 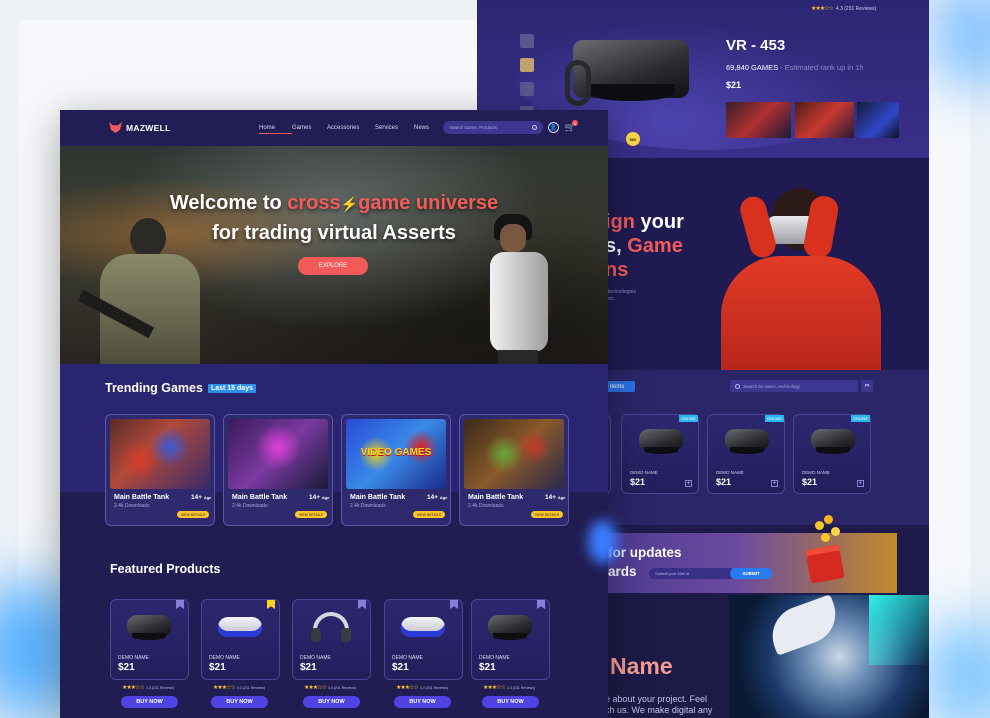 What do you see at coordinates (115, 127) in the screenshot?
I see `fox-logo-icon` at bounding box center [115, 127].